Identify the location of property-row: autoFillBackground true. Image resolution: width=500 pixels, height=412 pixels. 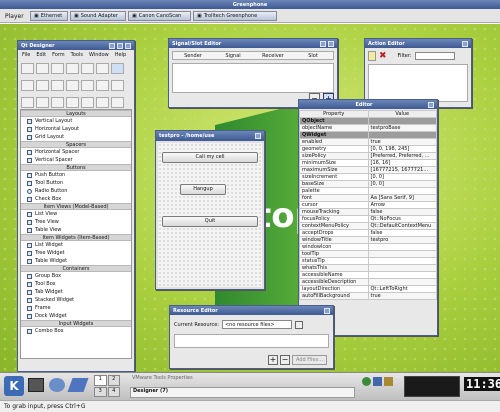
(368, 296).